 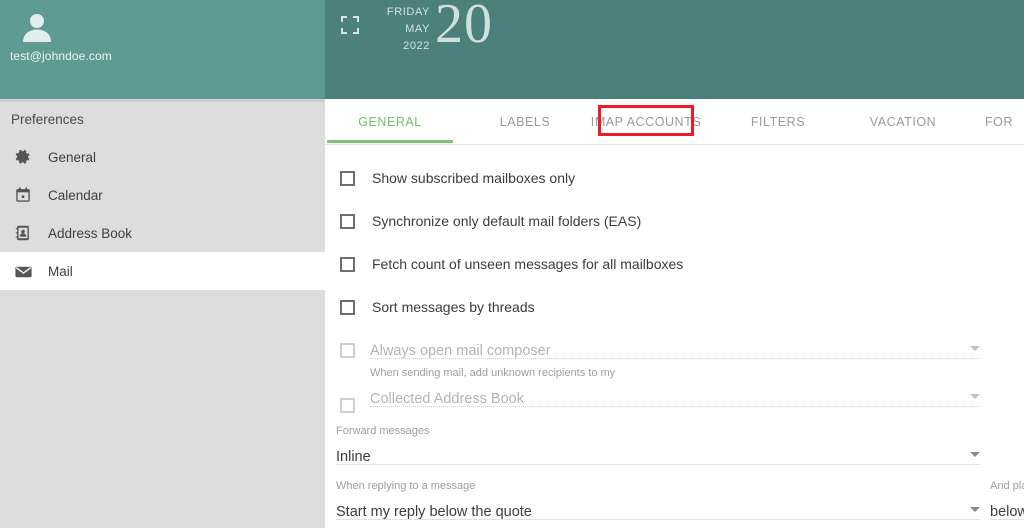 What do you see at coordinates (434, 512) in the screenshot?
I see `field-value: Start my reply below the quote` at bounding box center [434, 512].